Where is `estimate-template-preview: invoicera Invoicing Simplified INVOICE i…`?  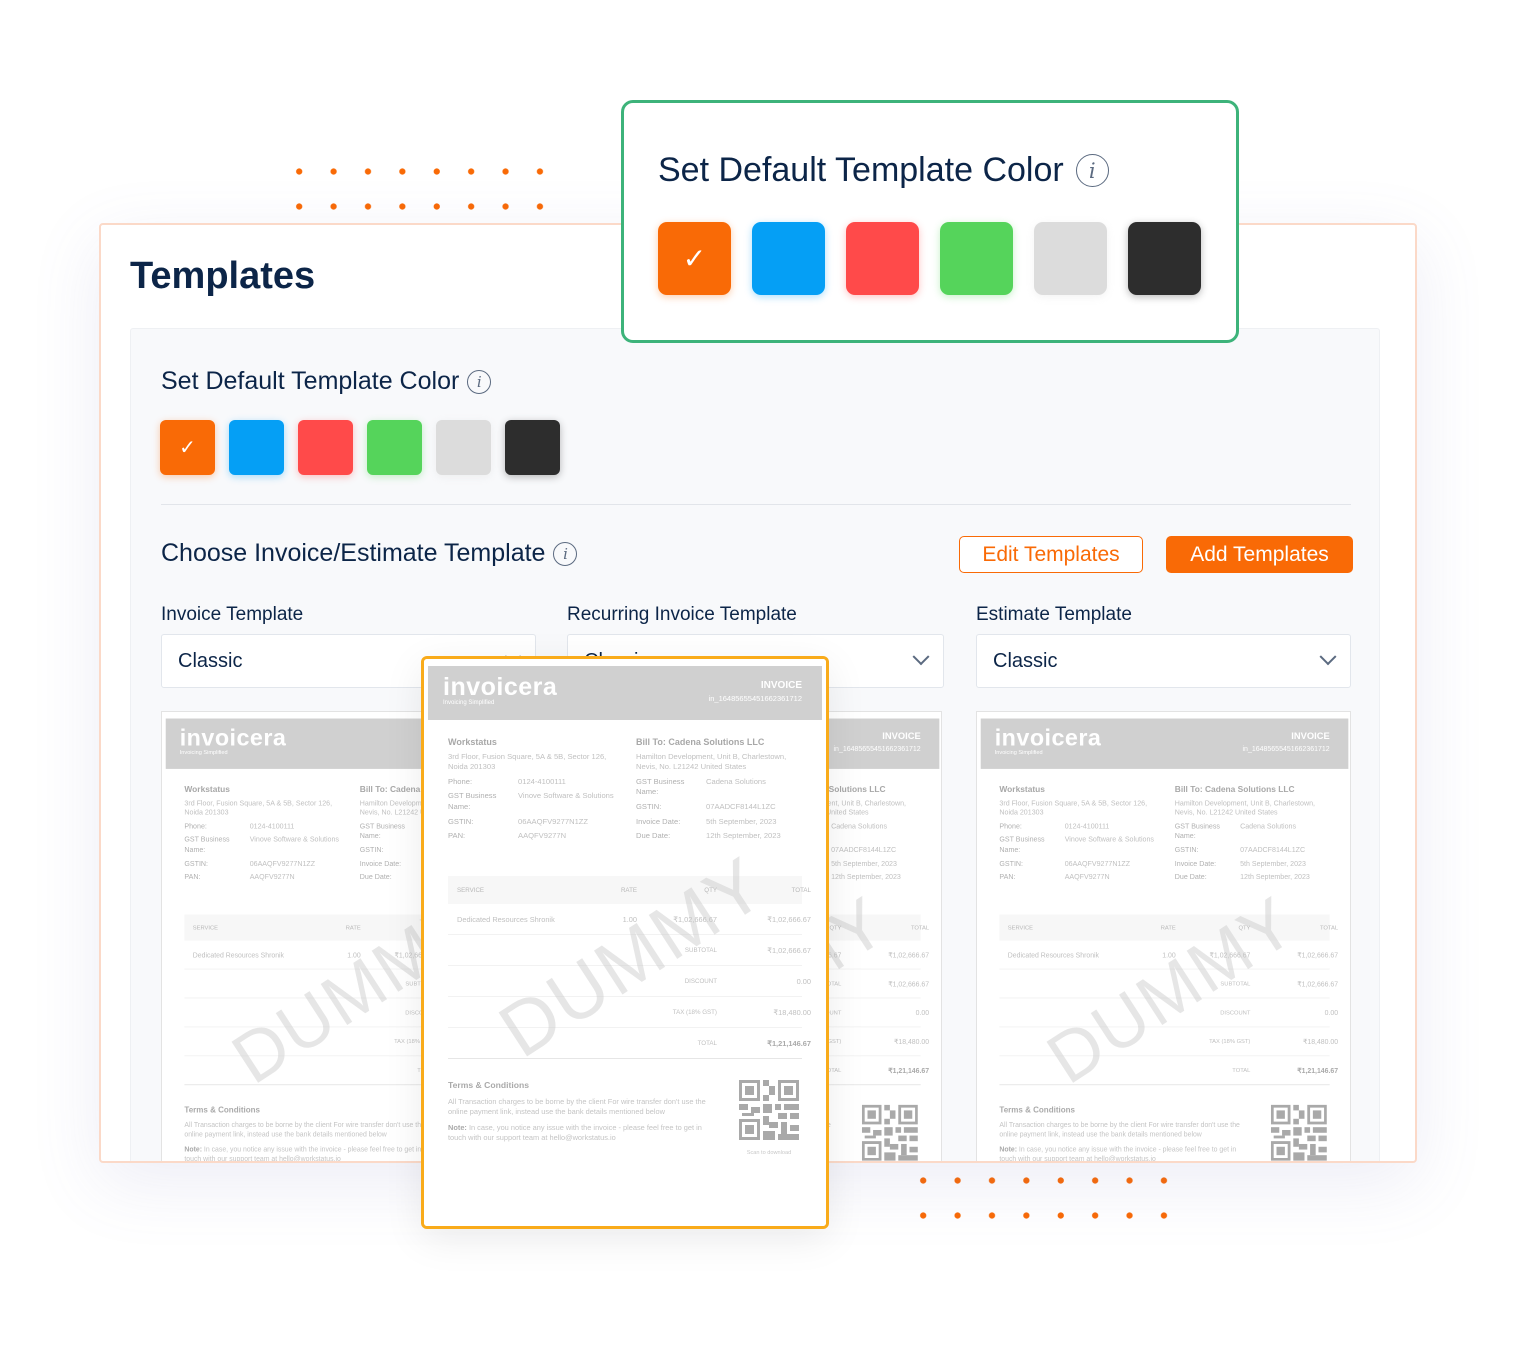 estimate-template-preview: invoicera Invoicing Simplified INVOICE i… is located at coordinates (1163, 937).